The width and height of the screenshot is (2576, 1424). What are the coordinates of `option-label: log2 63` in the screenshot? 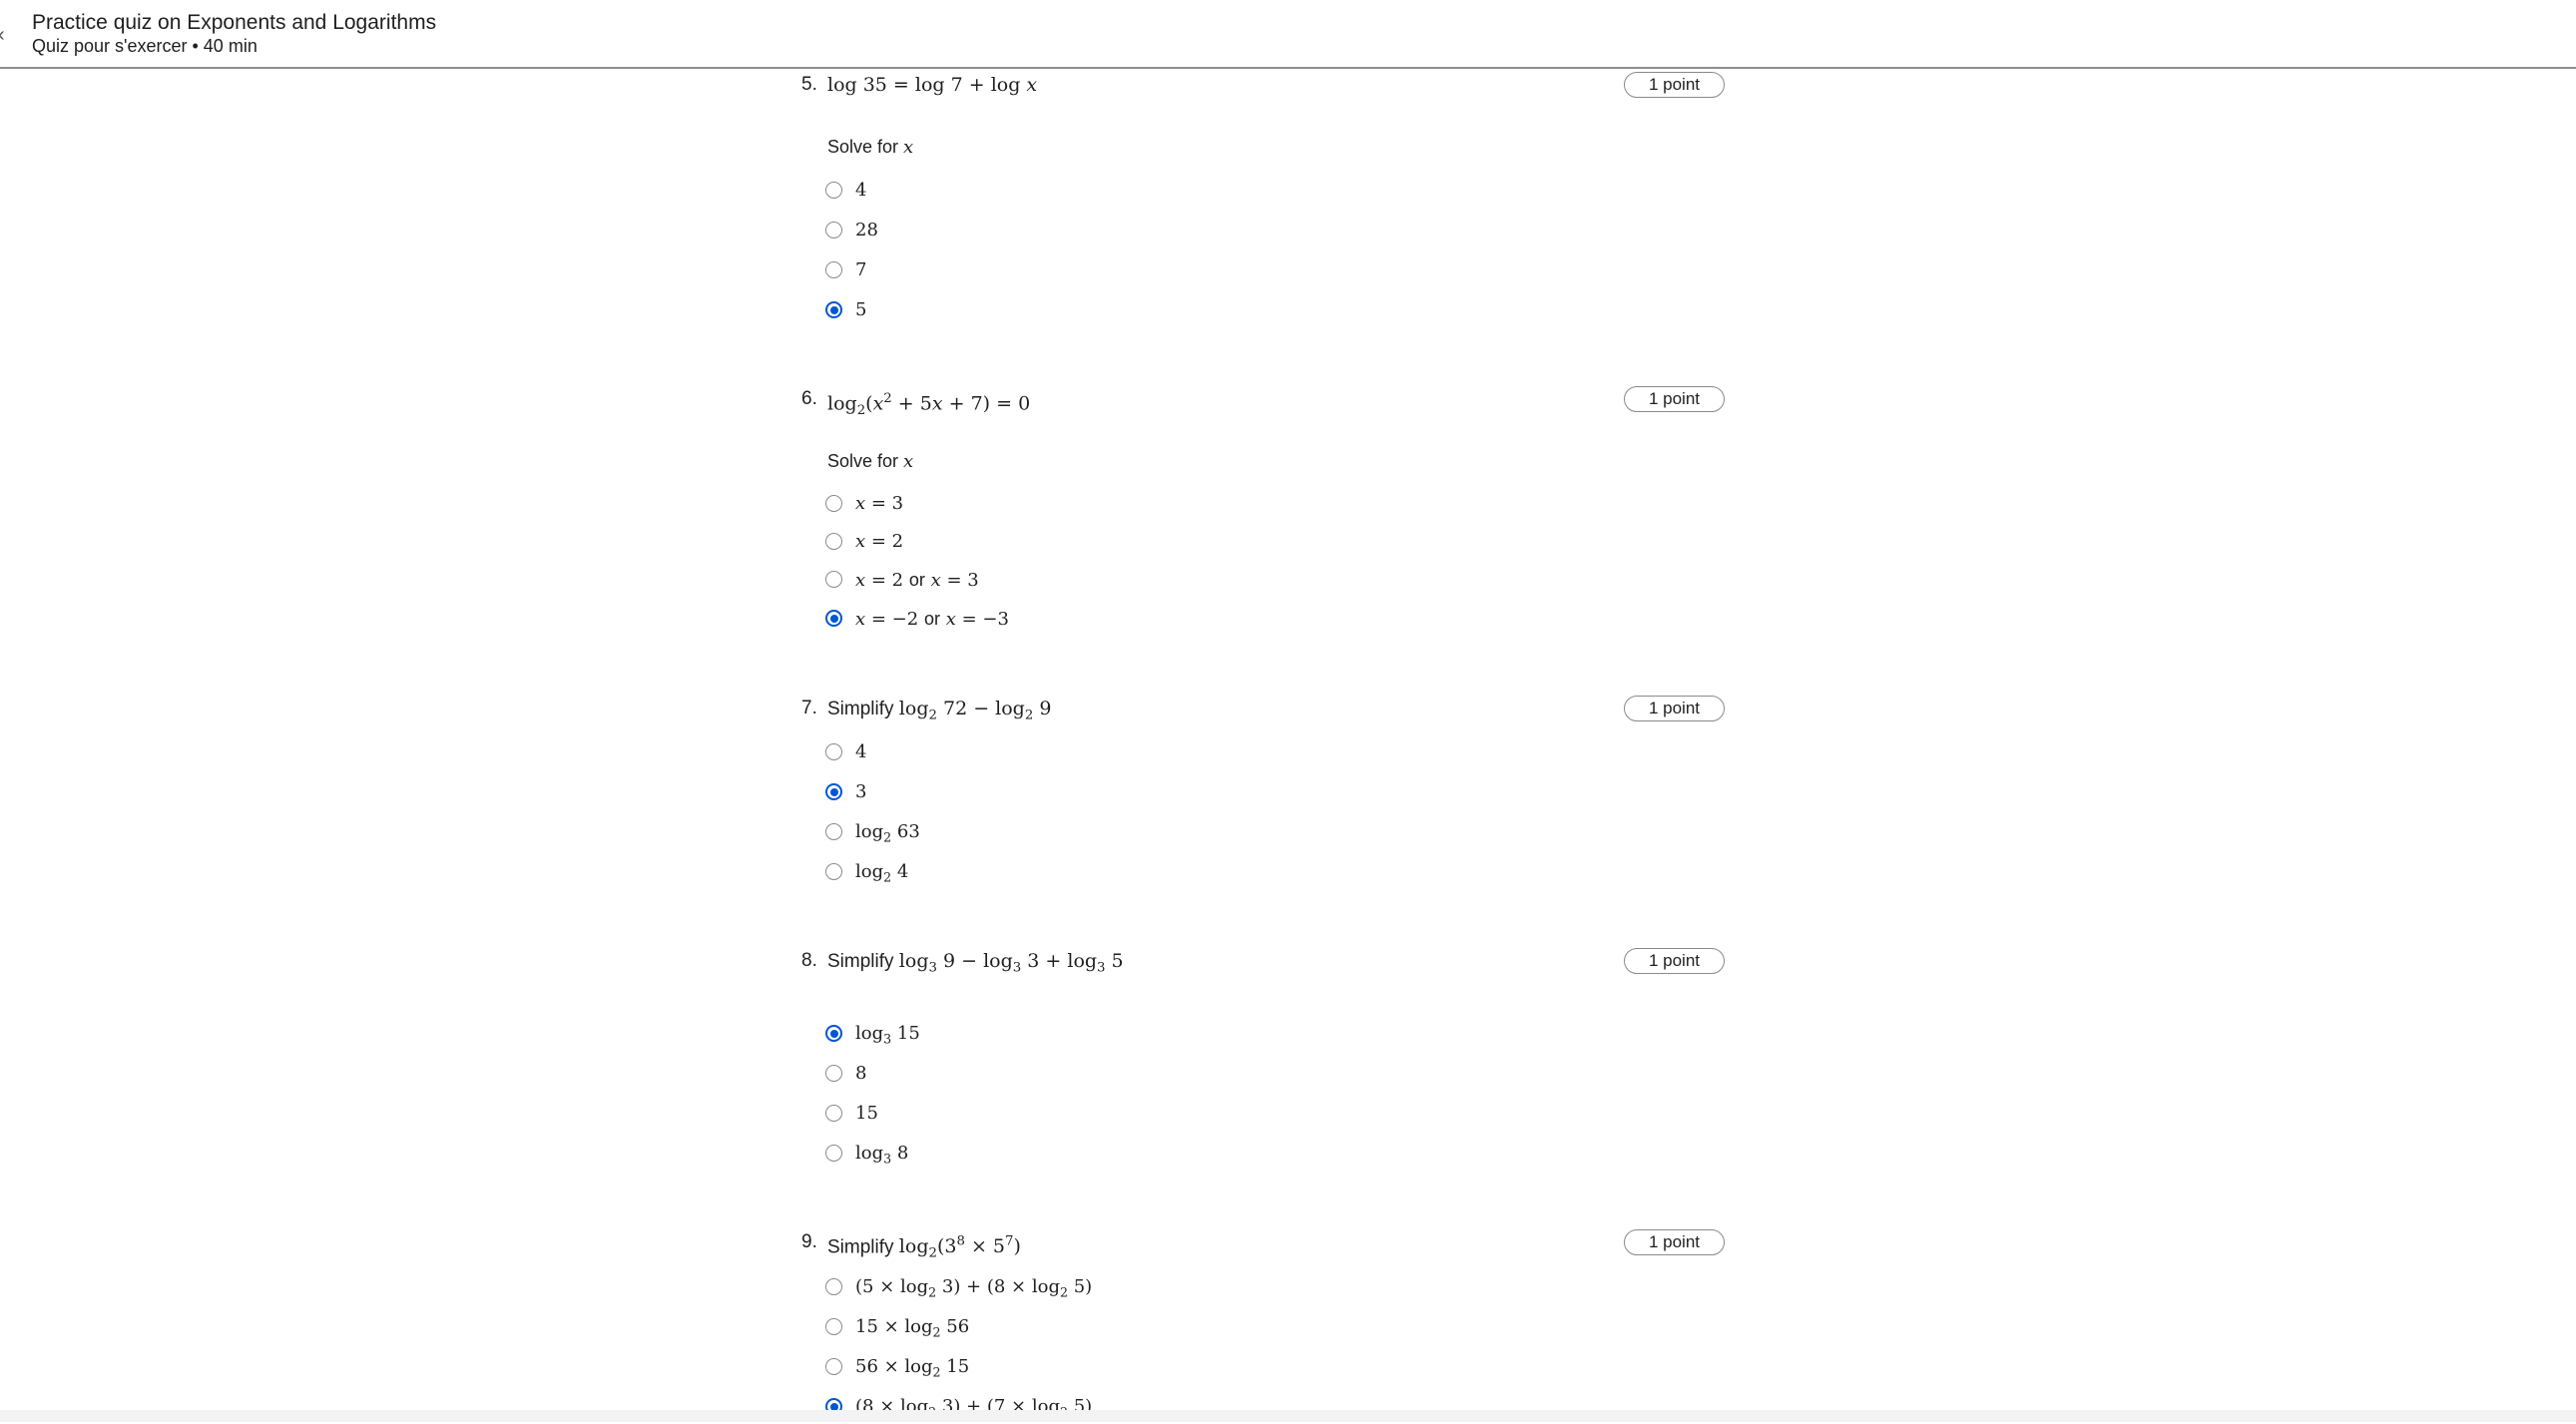 It's located at (888, 833).